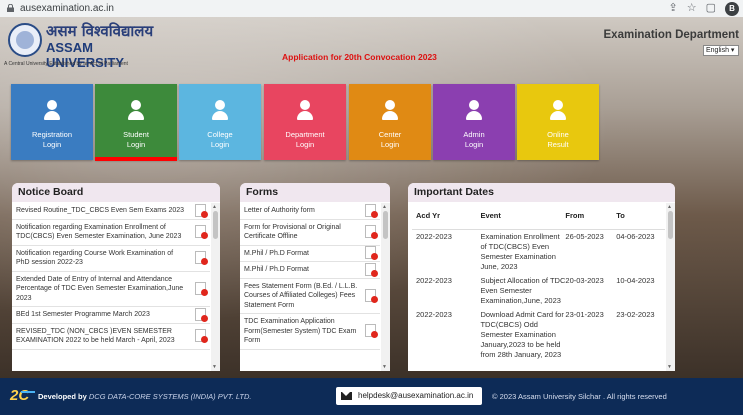 Image resolution: width=743 pixels, height=415 pixels. What do you see at coordinates (409, 396) in the screenshot?
I see `helpdesk-email-button: helpdesk@ausexamination.ac.in` at bounding box center [409, 396].